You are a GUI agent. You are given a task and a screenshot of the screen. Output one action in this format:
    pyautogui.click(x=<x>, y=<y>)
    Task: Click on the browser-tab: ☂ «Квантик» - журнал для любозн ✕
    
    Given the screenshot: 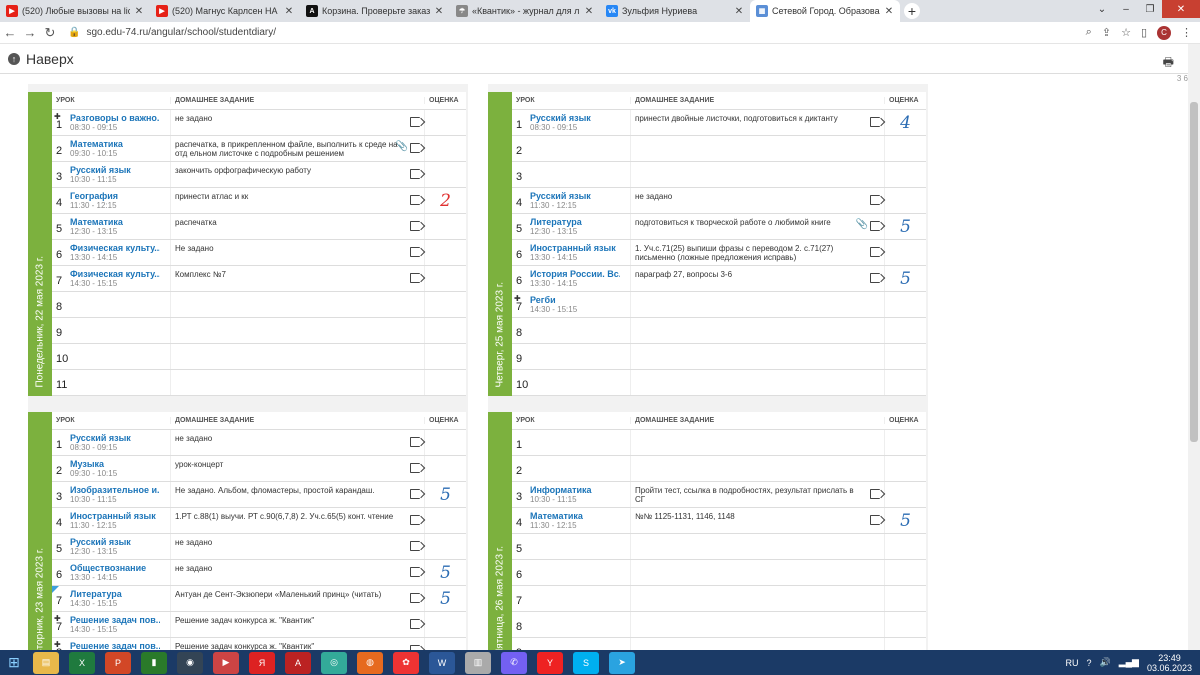 What is the action you would take?
    pyautogui.click(x=525, y=11)
    